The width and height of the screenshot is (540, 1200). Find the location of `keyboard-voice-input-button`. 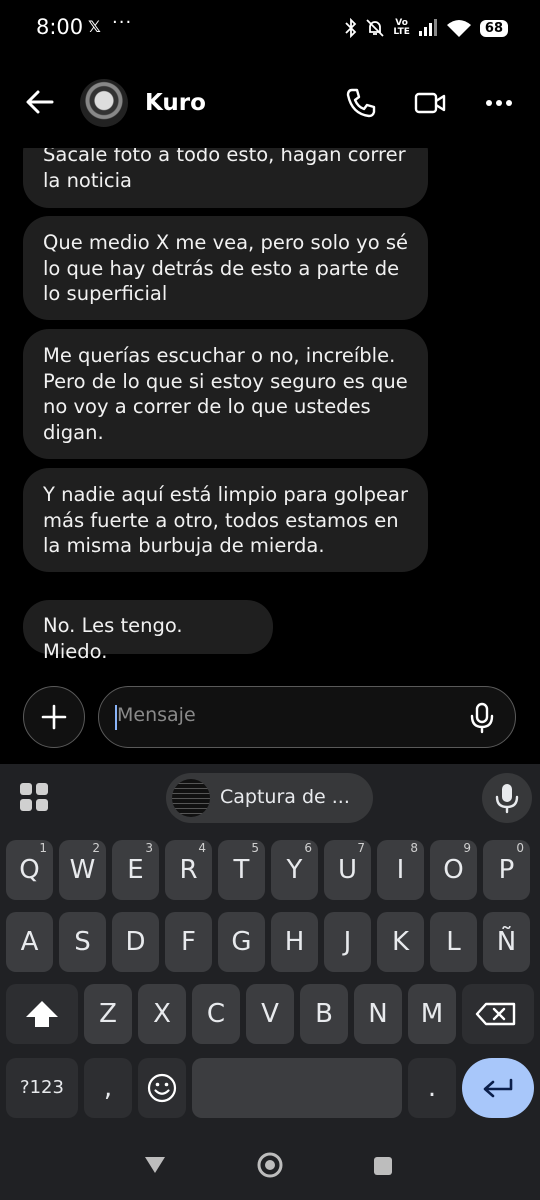

keyboard-voice-input-button is located at coordinates (507, 798).